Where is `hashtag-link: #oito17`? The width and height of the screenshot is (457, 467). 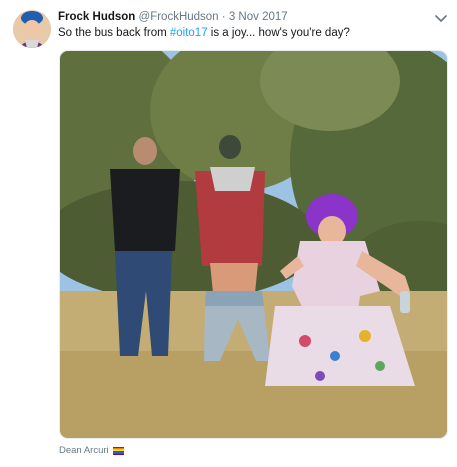 hashtag-link: #oito17 is located at coordinates (189, 33).